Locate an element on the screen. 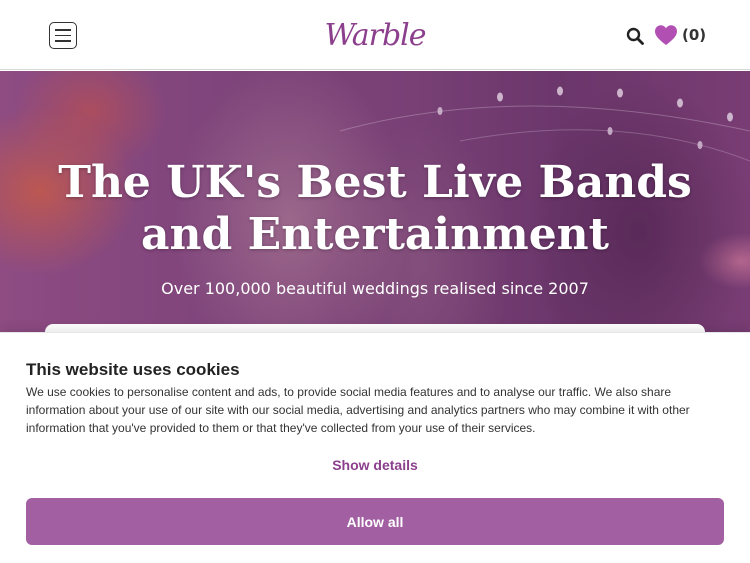 The image size is (750, 563). search-icon is located at coordinates (635, 36).